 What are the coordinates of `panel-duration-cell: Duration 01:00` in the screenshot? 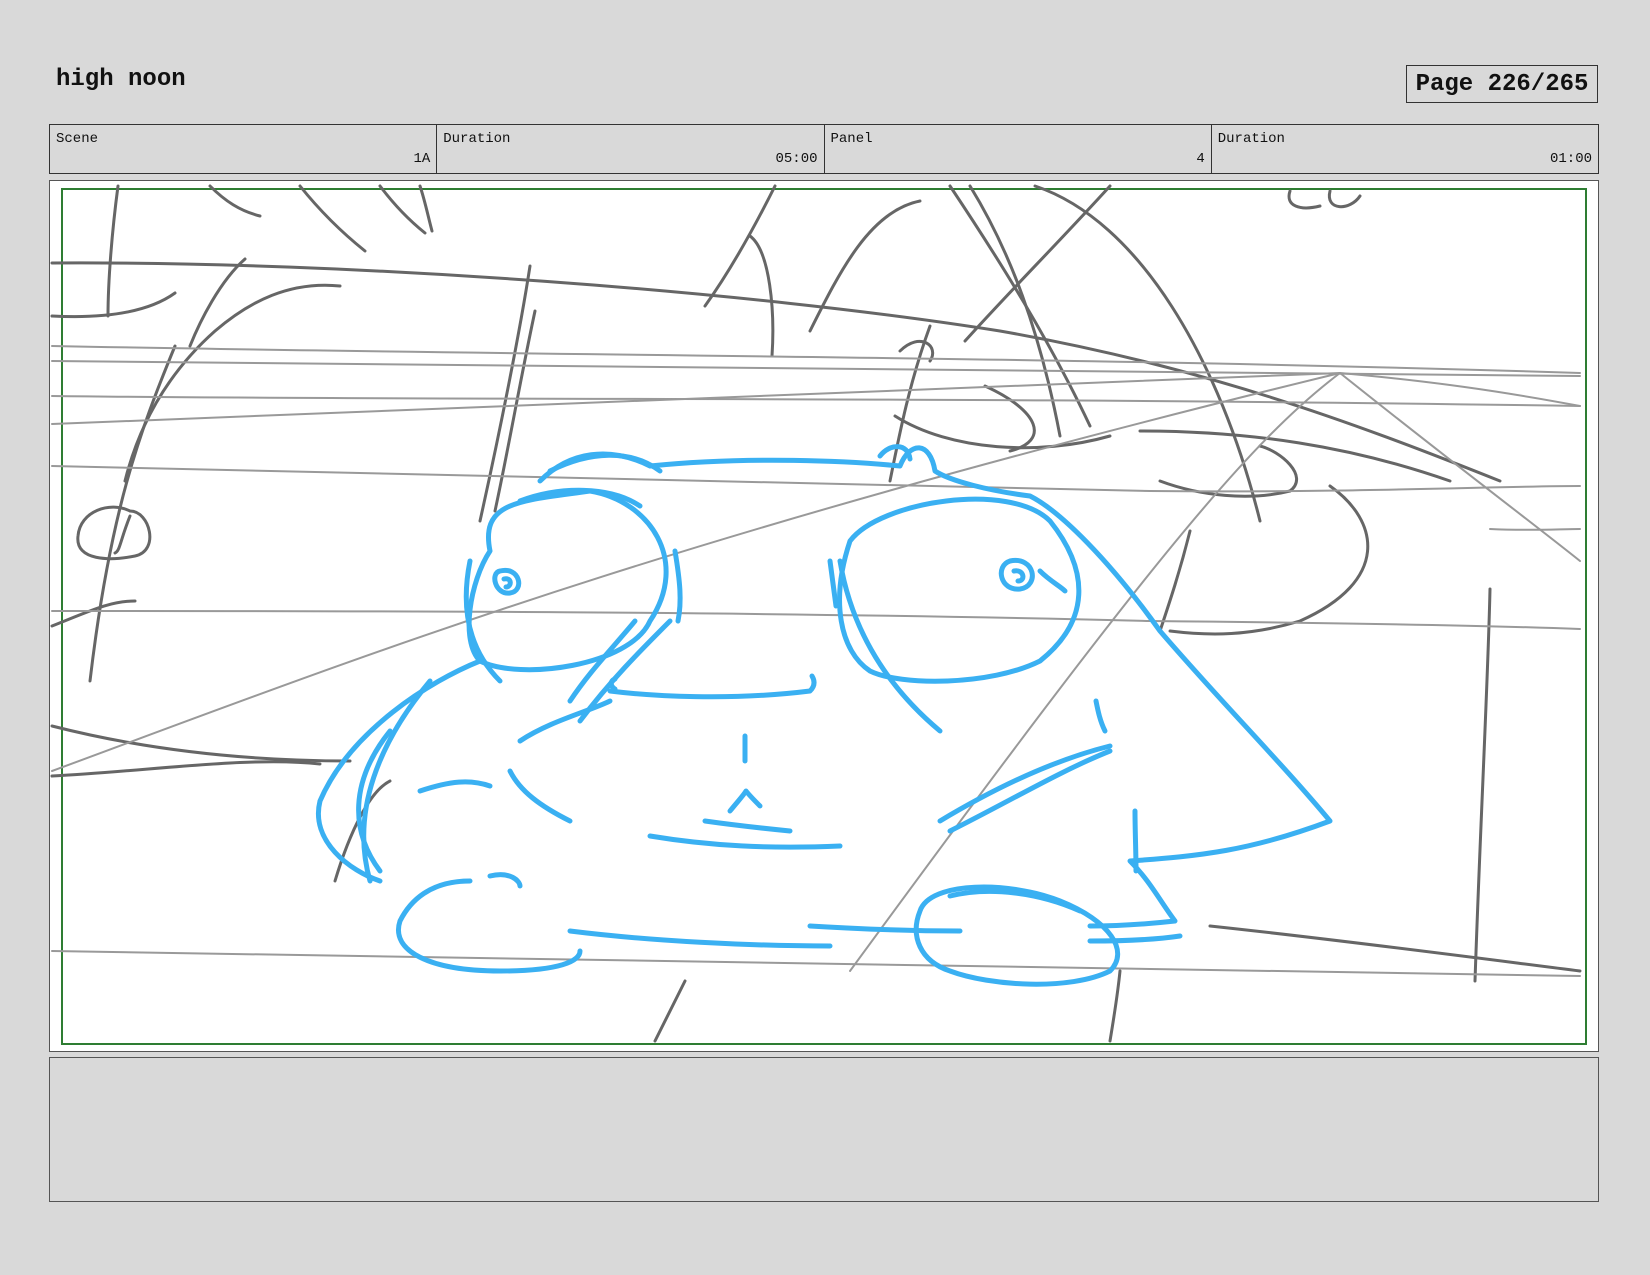 It's located at (1405, 149).